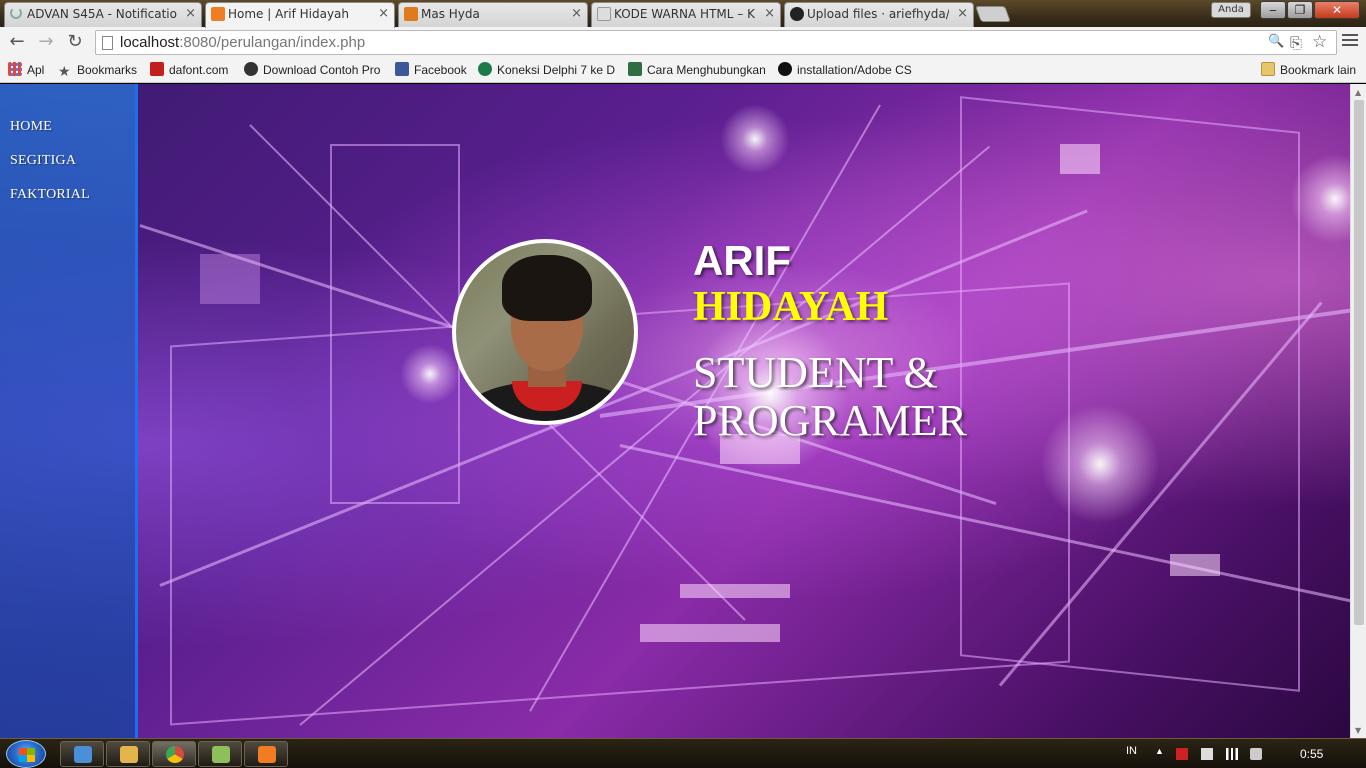 The image size is (1366, 768). I want to click on profile-role: STUDENT & PROGRAMER, so click(830, 396).